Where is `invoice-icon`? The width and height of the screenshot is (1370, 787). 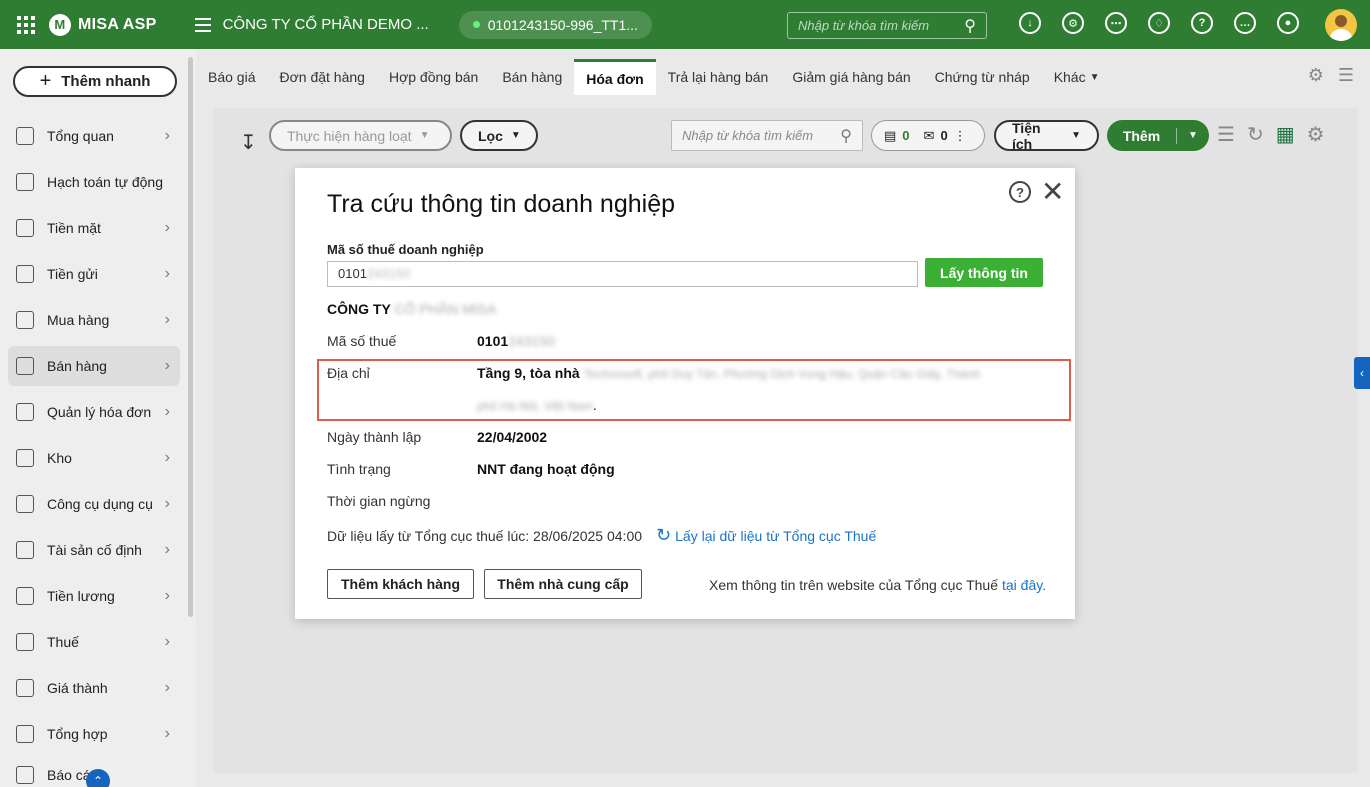 invoice-icon is located at coordinates (25, 412).